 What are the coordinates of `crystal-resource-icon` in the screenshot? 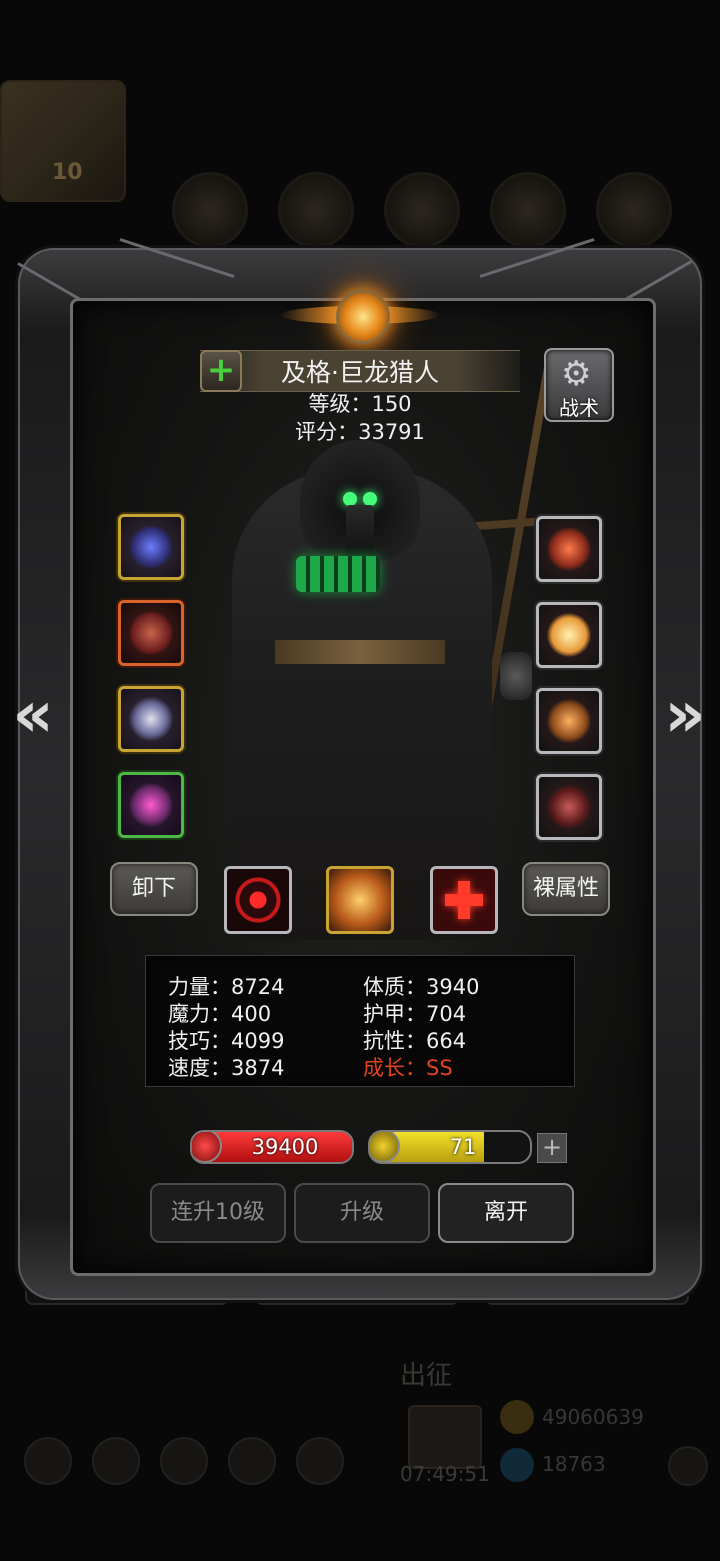 It's located at (528, 210).